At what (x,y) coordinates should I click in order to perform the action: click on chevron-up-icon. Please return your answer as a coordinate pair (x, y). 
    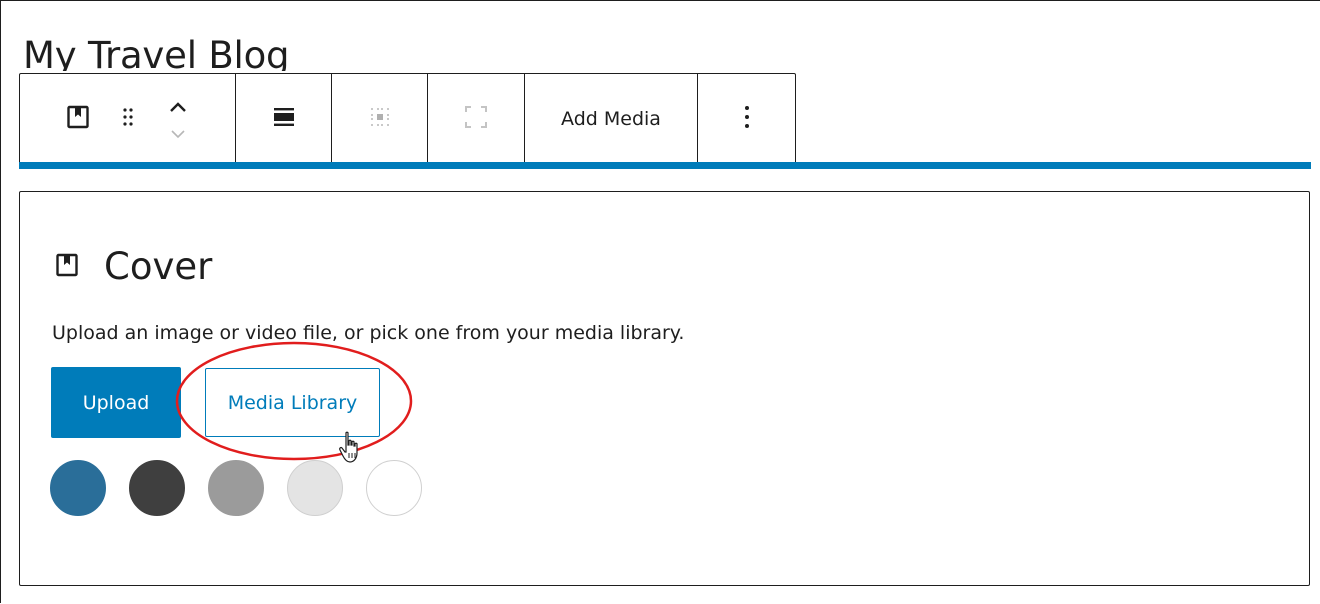
    Looking at the image, I should click on (178, 108).